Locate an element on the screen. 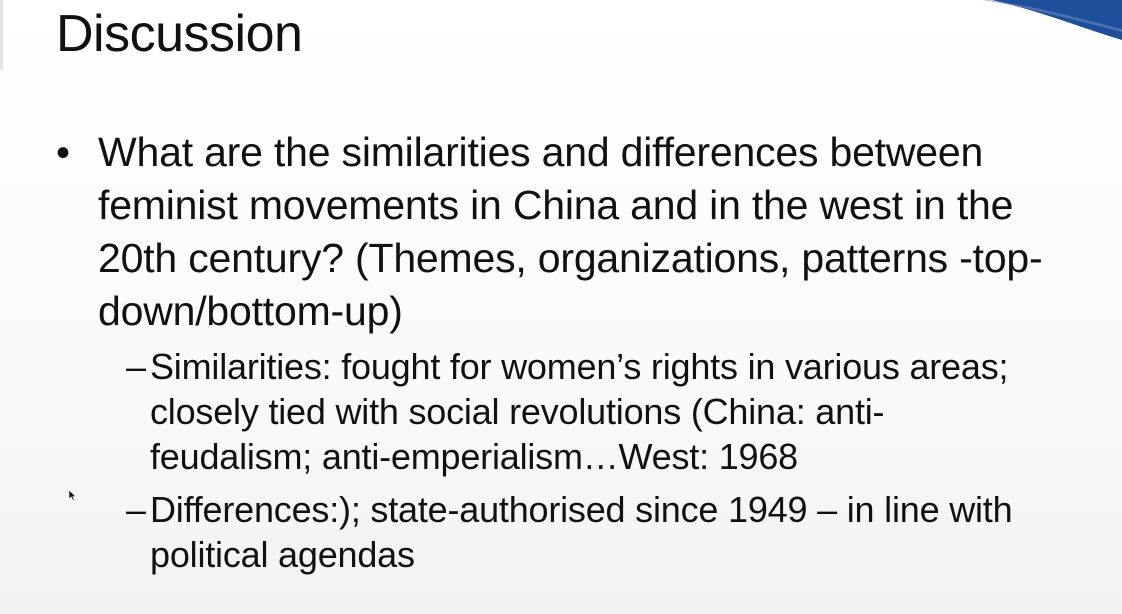 The height and width of the screenshot is (614, 1122). slide-title: Discussion is located at coordinates (179, 34).